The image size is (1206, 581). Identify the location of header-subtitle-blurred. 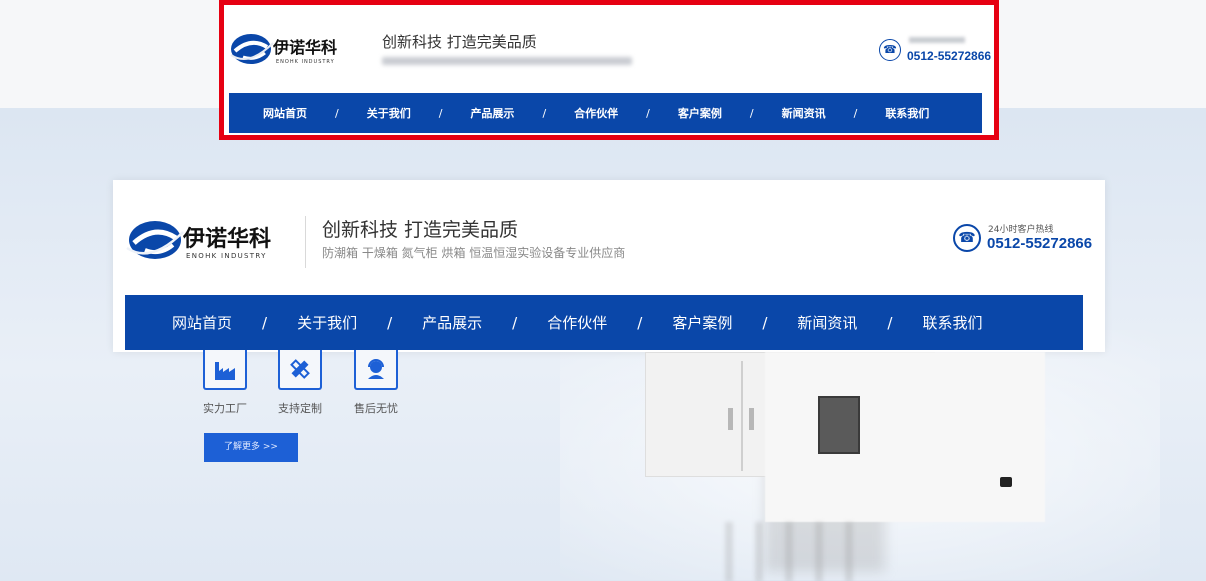
(507, 61).